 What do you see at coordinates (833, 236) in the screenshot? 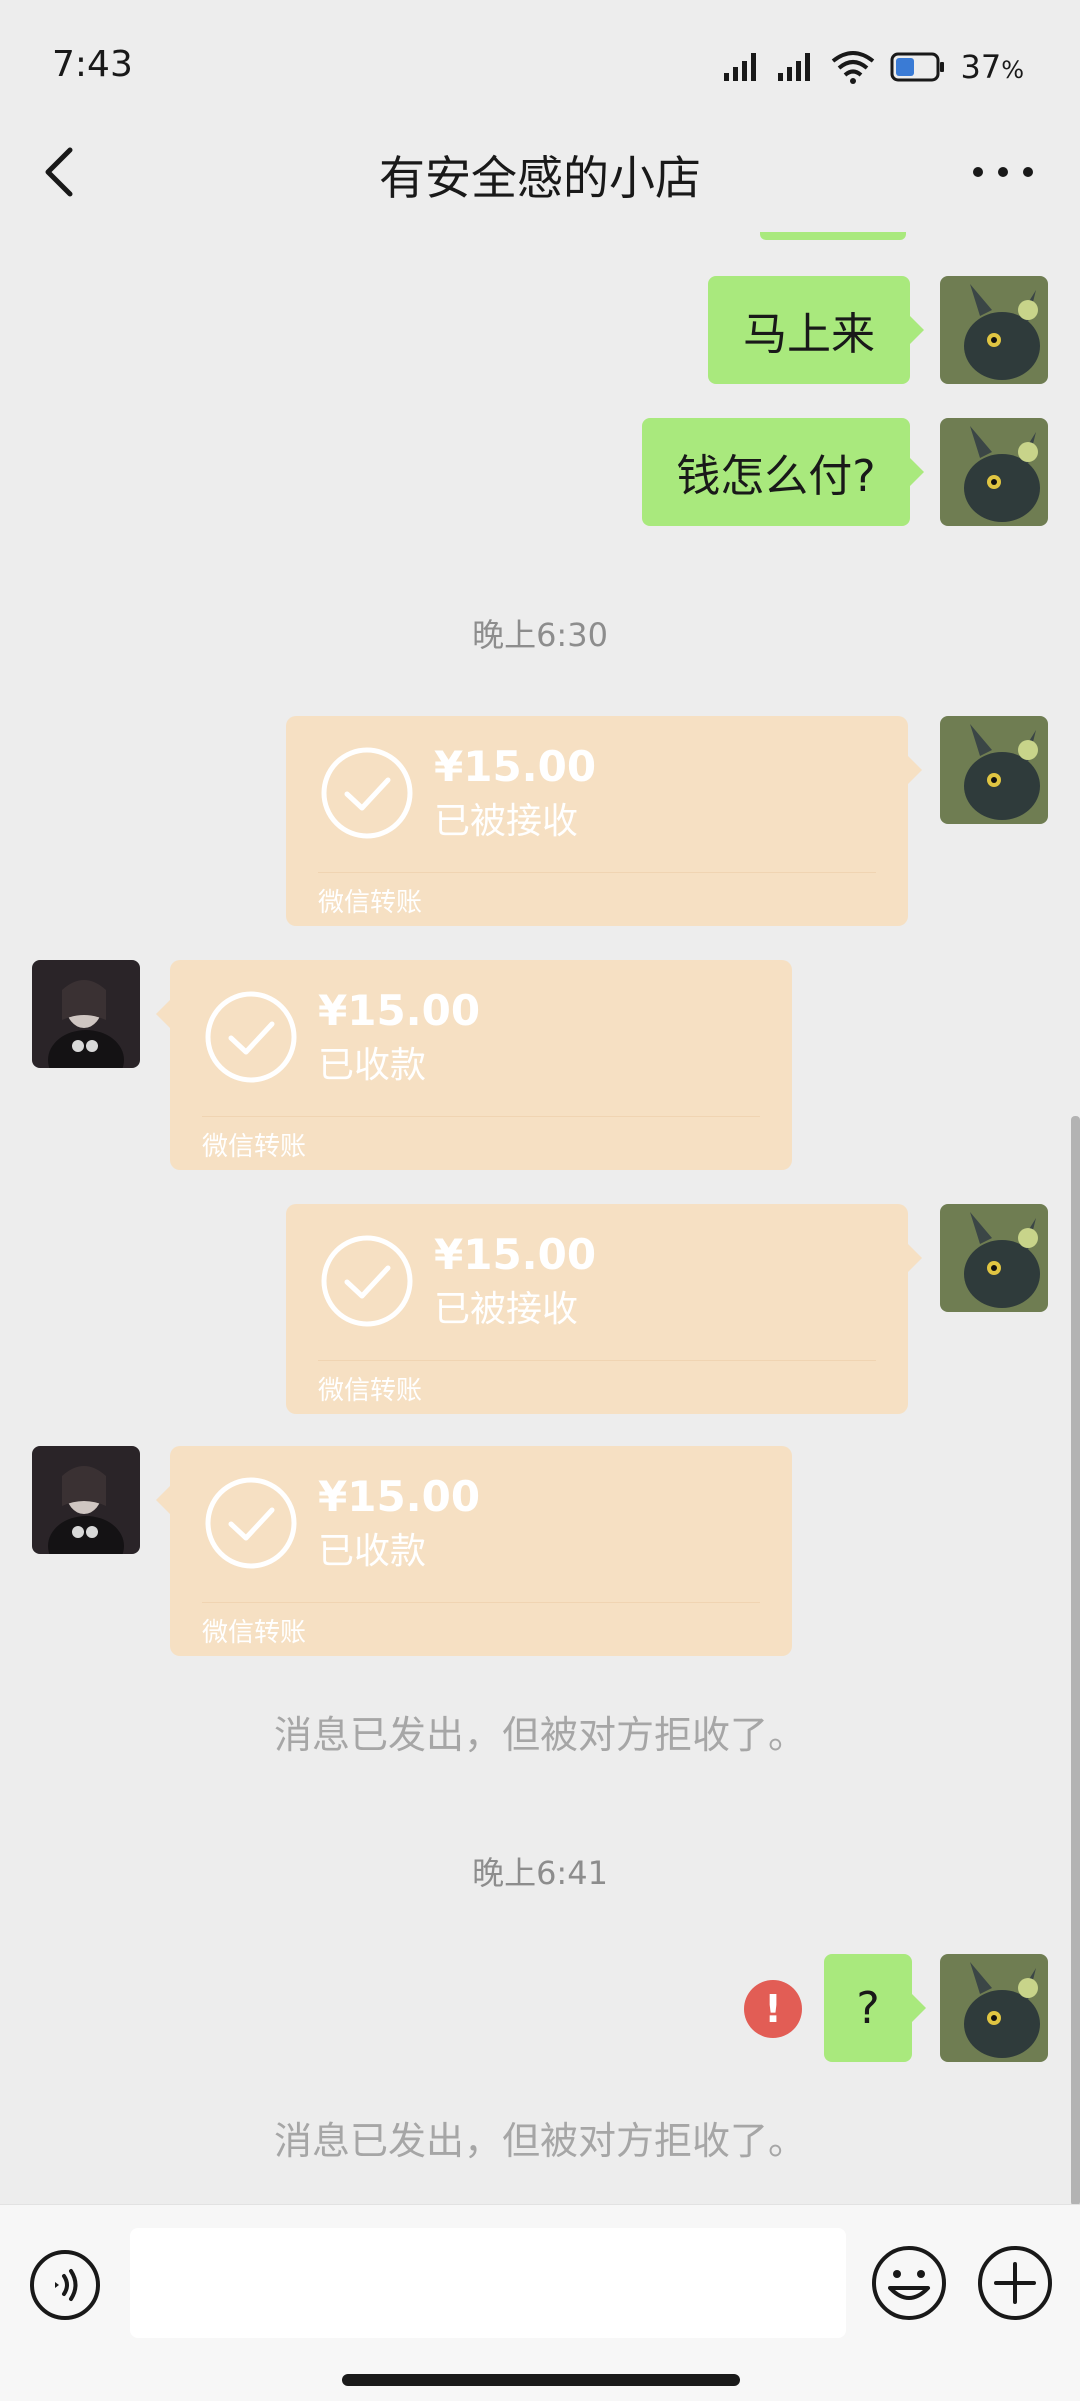
I see `partial-bubble` at bounding box center [833, 236].